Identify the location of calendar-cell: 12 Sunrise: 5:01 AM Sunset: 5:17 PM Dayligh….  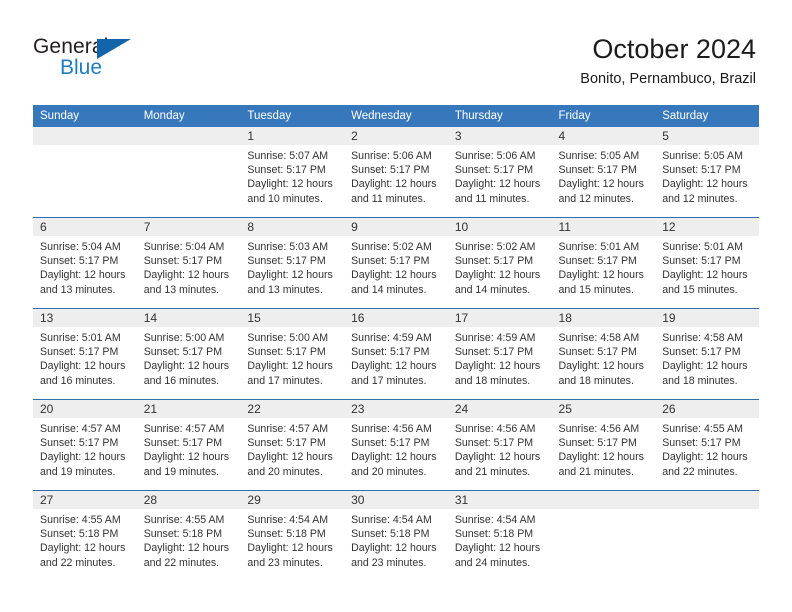
(707, 263).